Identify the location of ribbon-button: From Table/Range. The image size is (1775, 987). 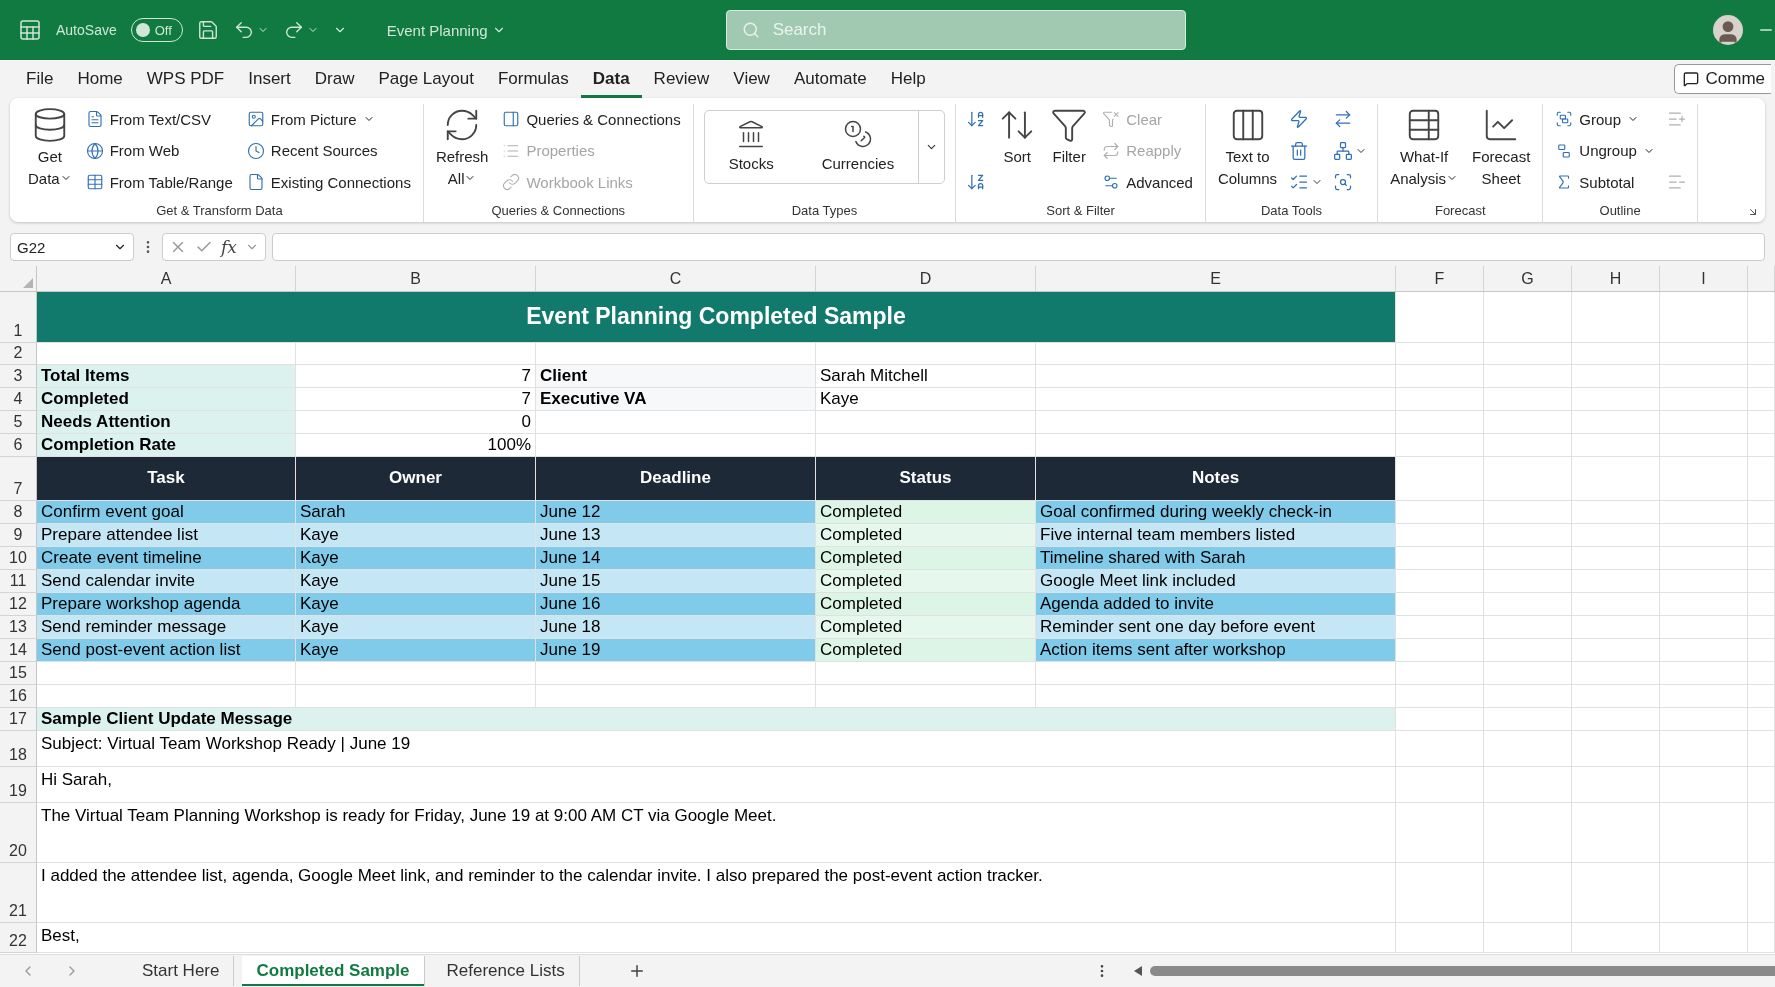
(159, 182).